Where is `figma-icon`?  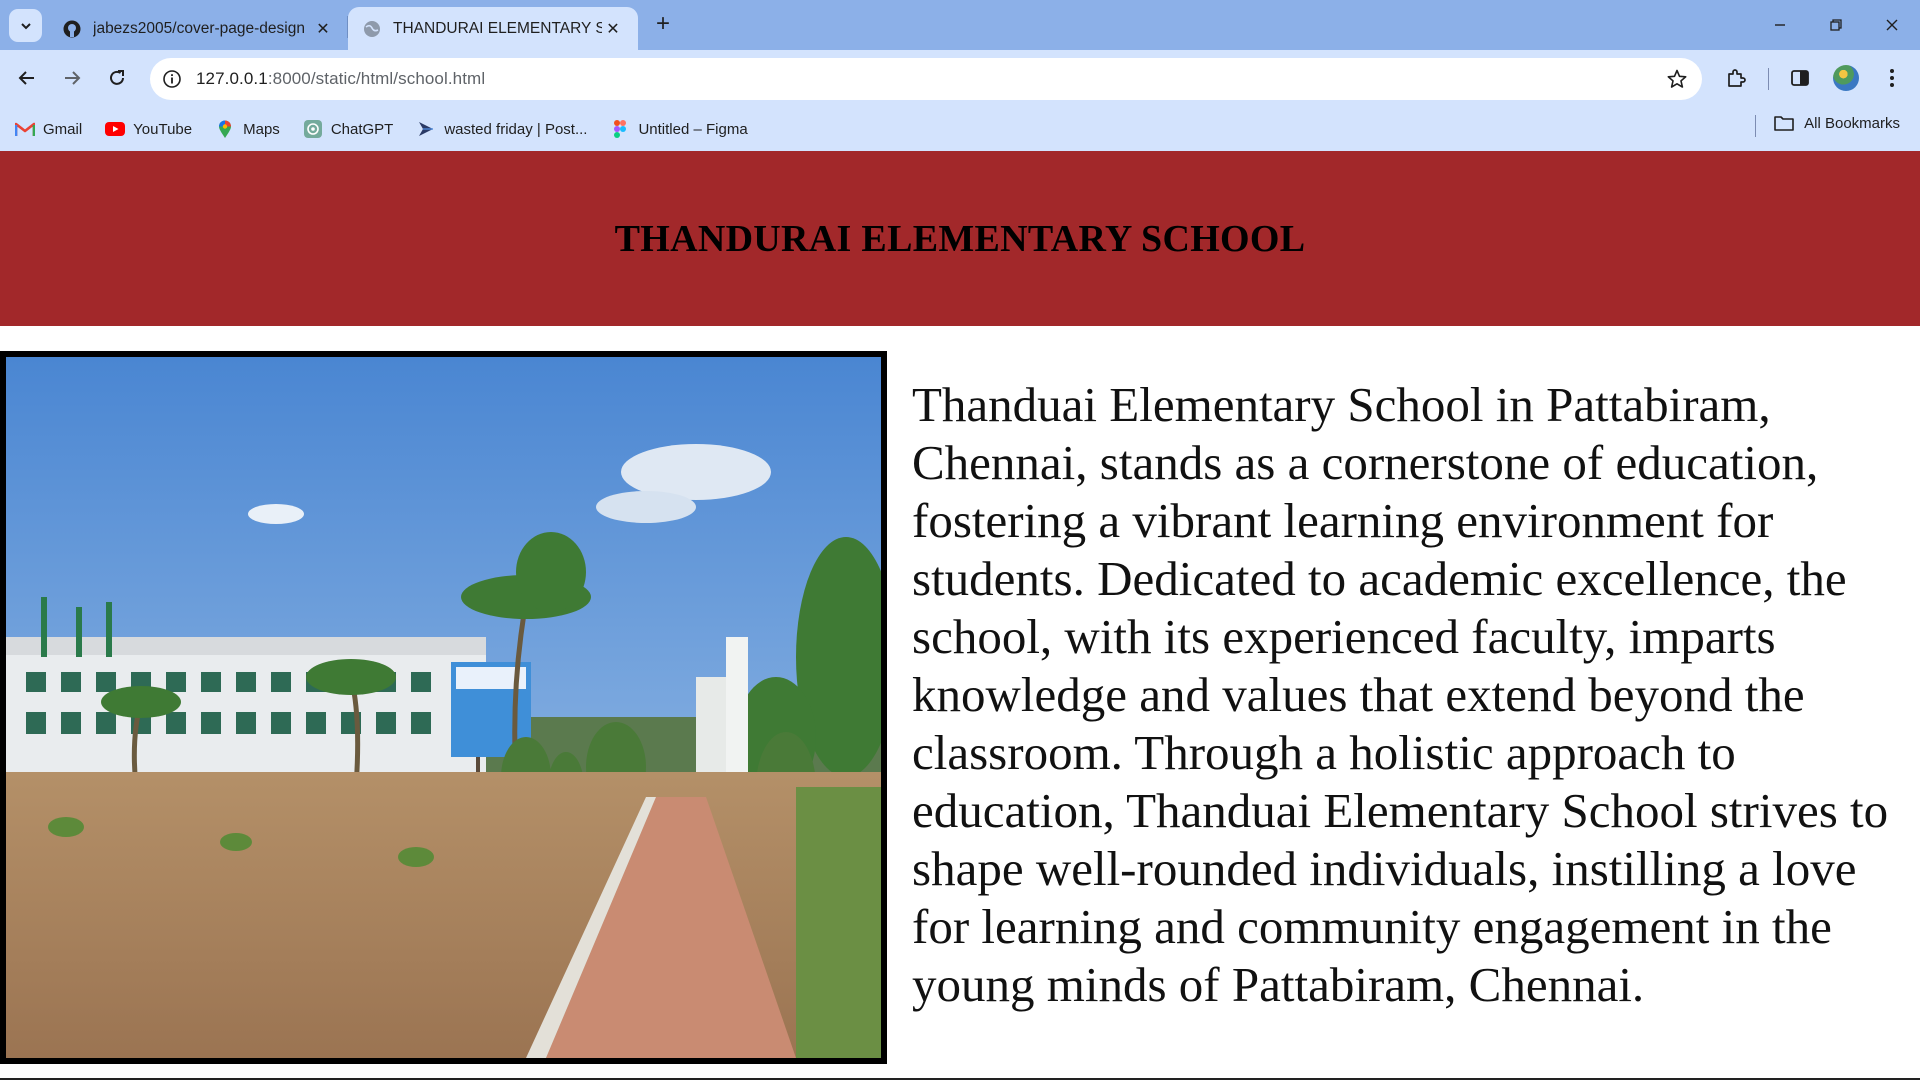 figma-icon is located at coordinates (620, 129).